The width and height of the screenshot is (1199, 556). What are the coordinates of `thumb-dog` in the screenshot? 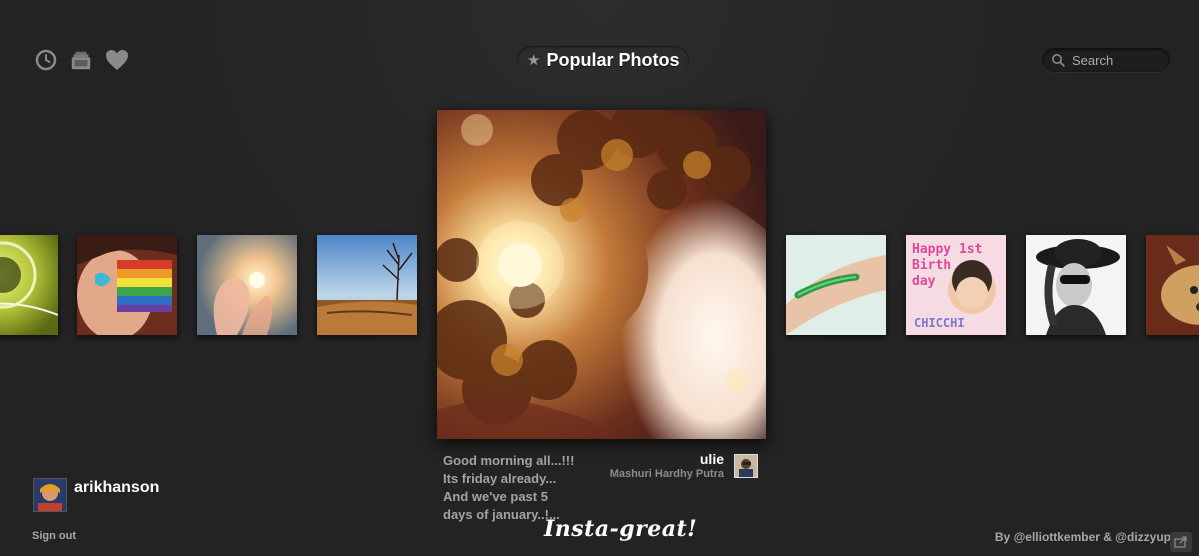 It's located at (1172, 285).